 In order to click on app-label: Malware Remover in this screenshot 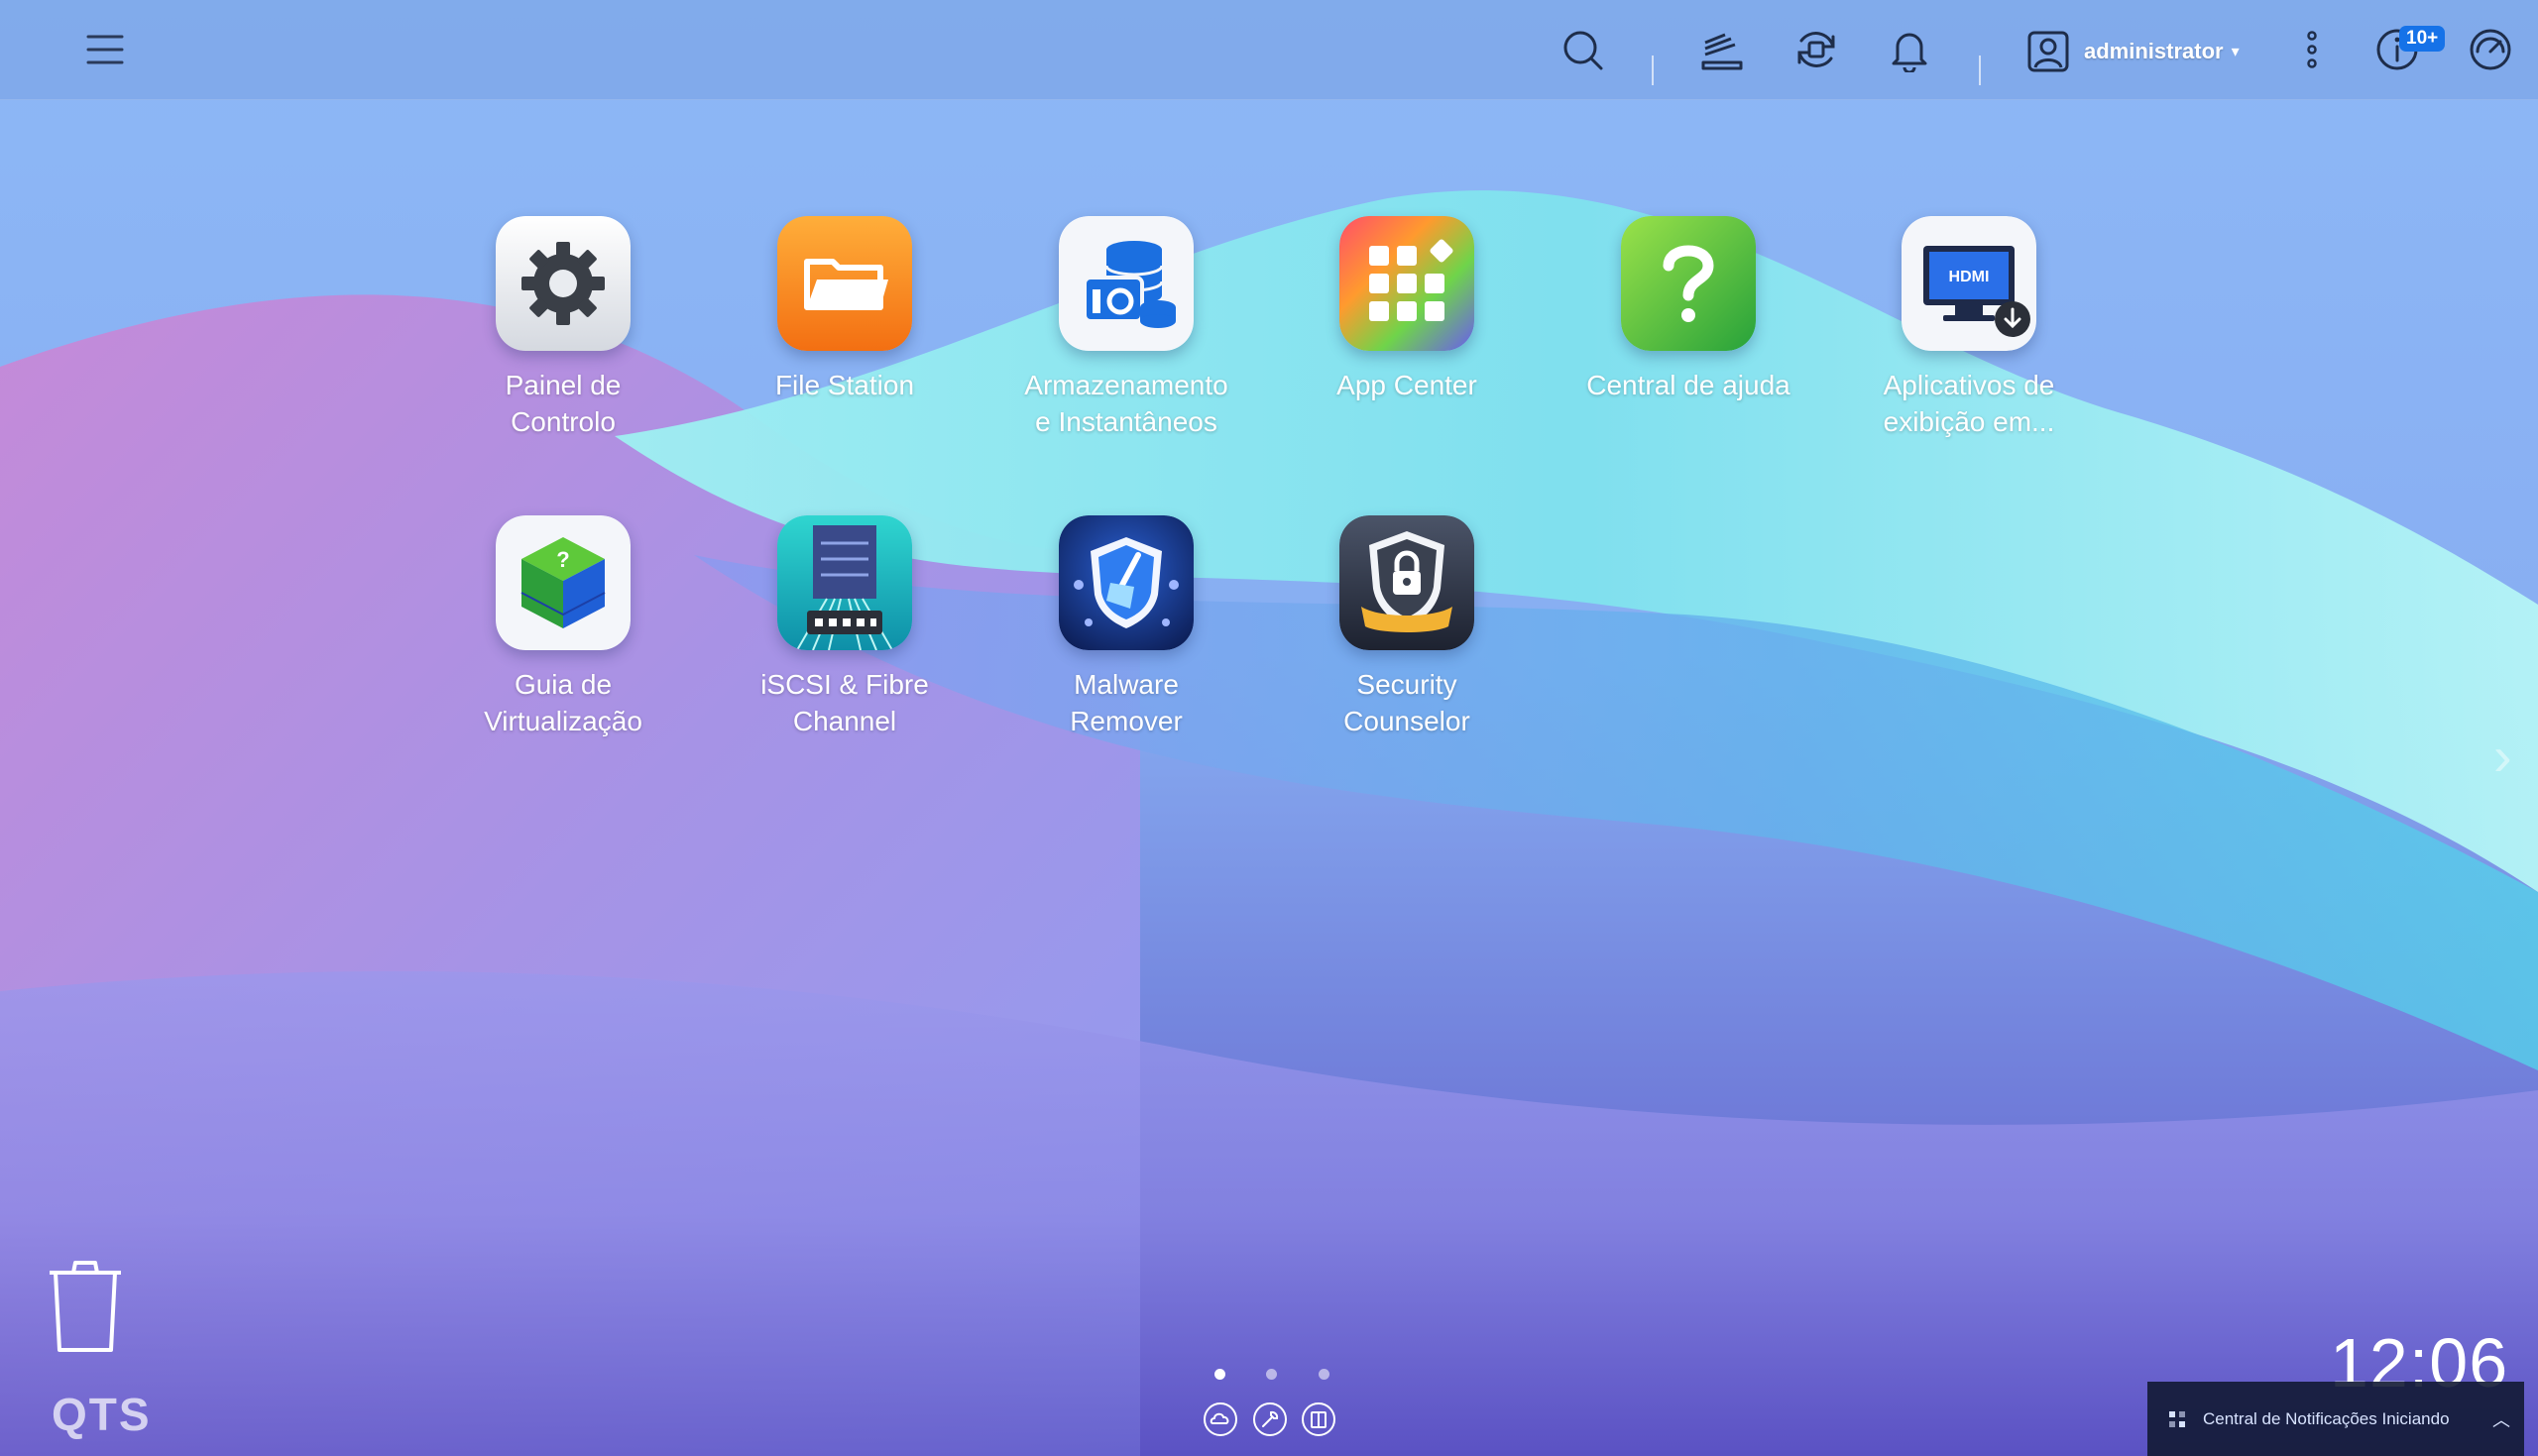, I will do `click(1126, 702)`.